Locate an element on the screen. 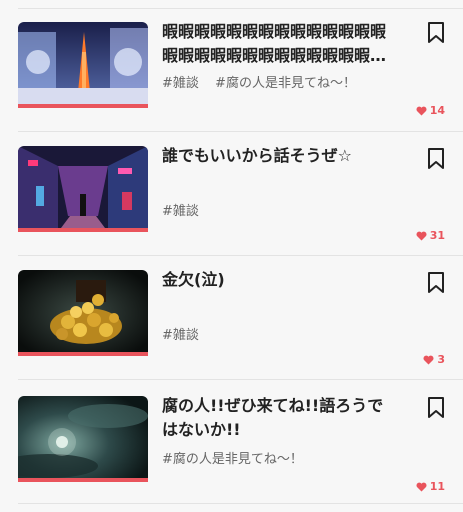  post-tags: #腐の人是非見てね～！ is located at coordinates (238, 457).